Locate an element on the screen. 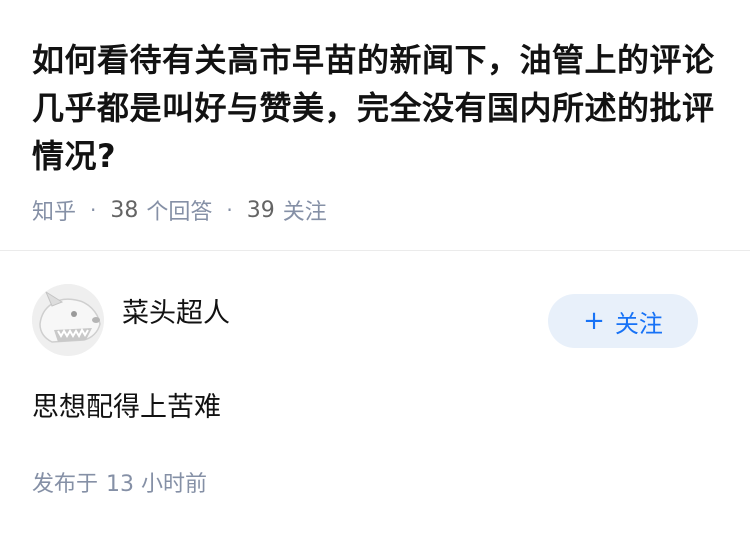  follower-count: 39 is located at coordinates (260, 210).